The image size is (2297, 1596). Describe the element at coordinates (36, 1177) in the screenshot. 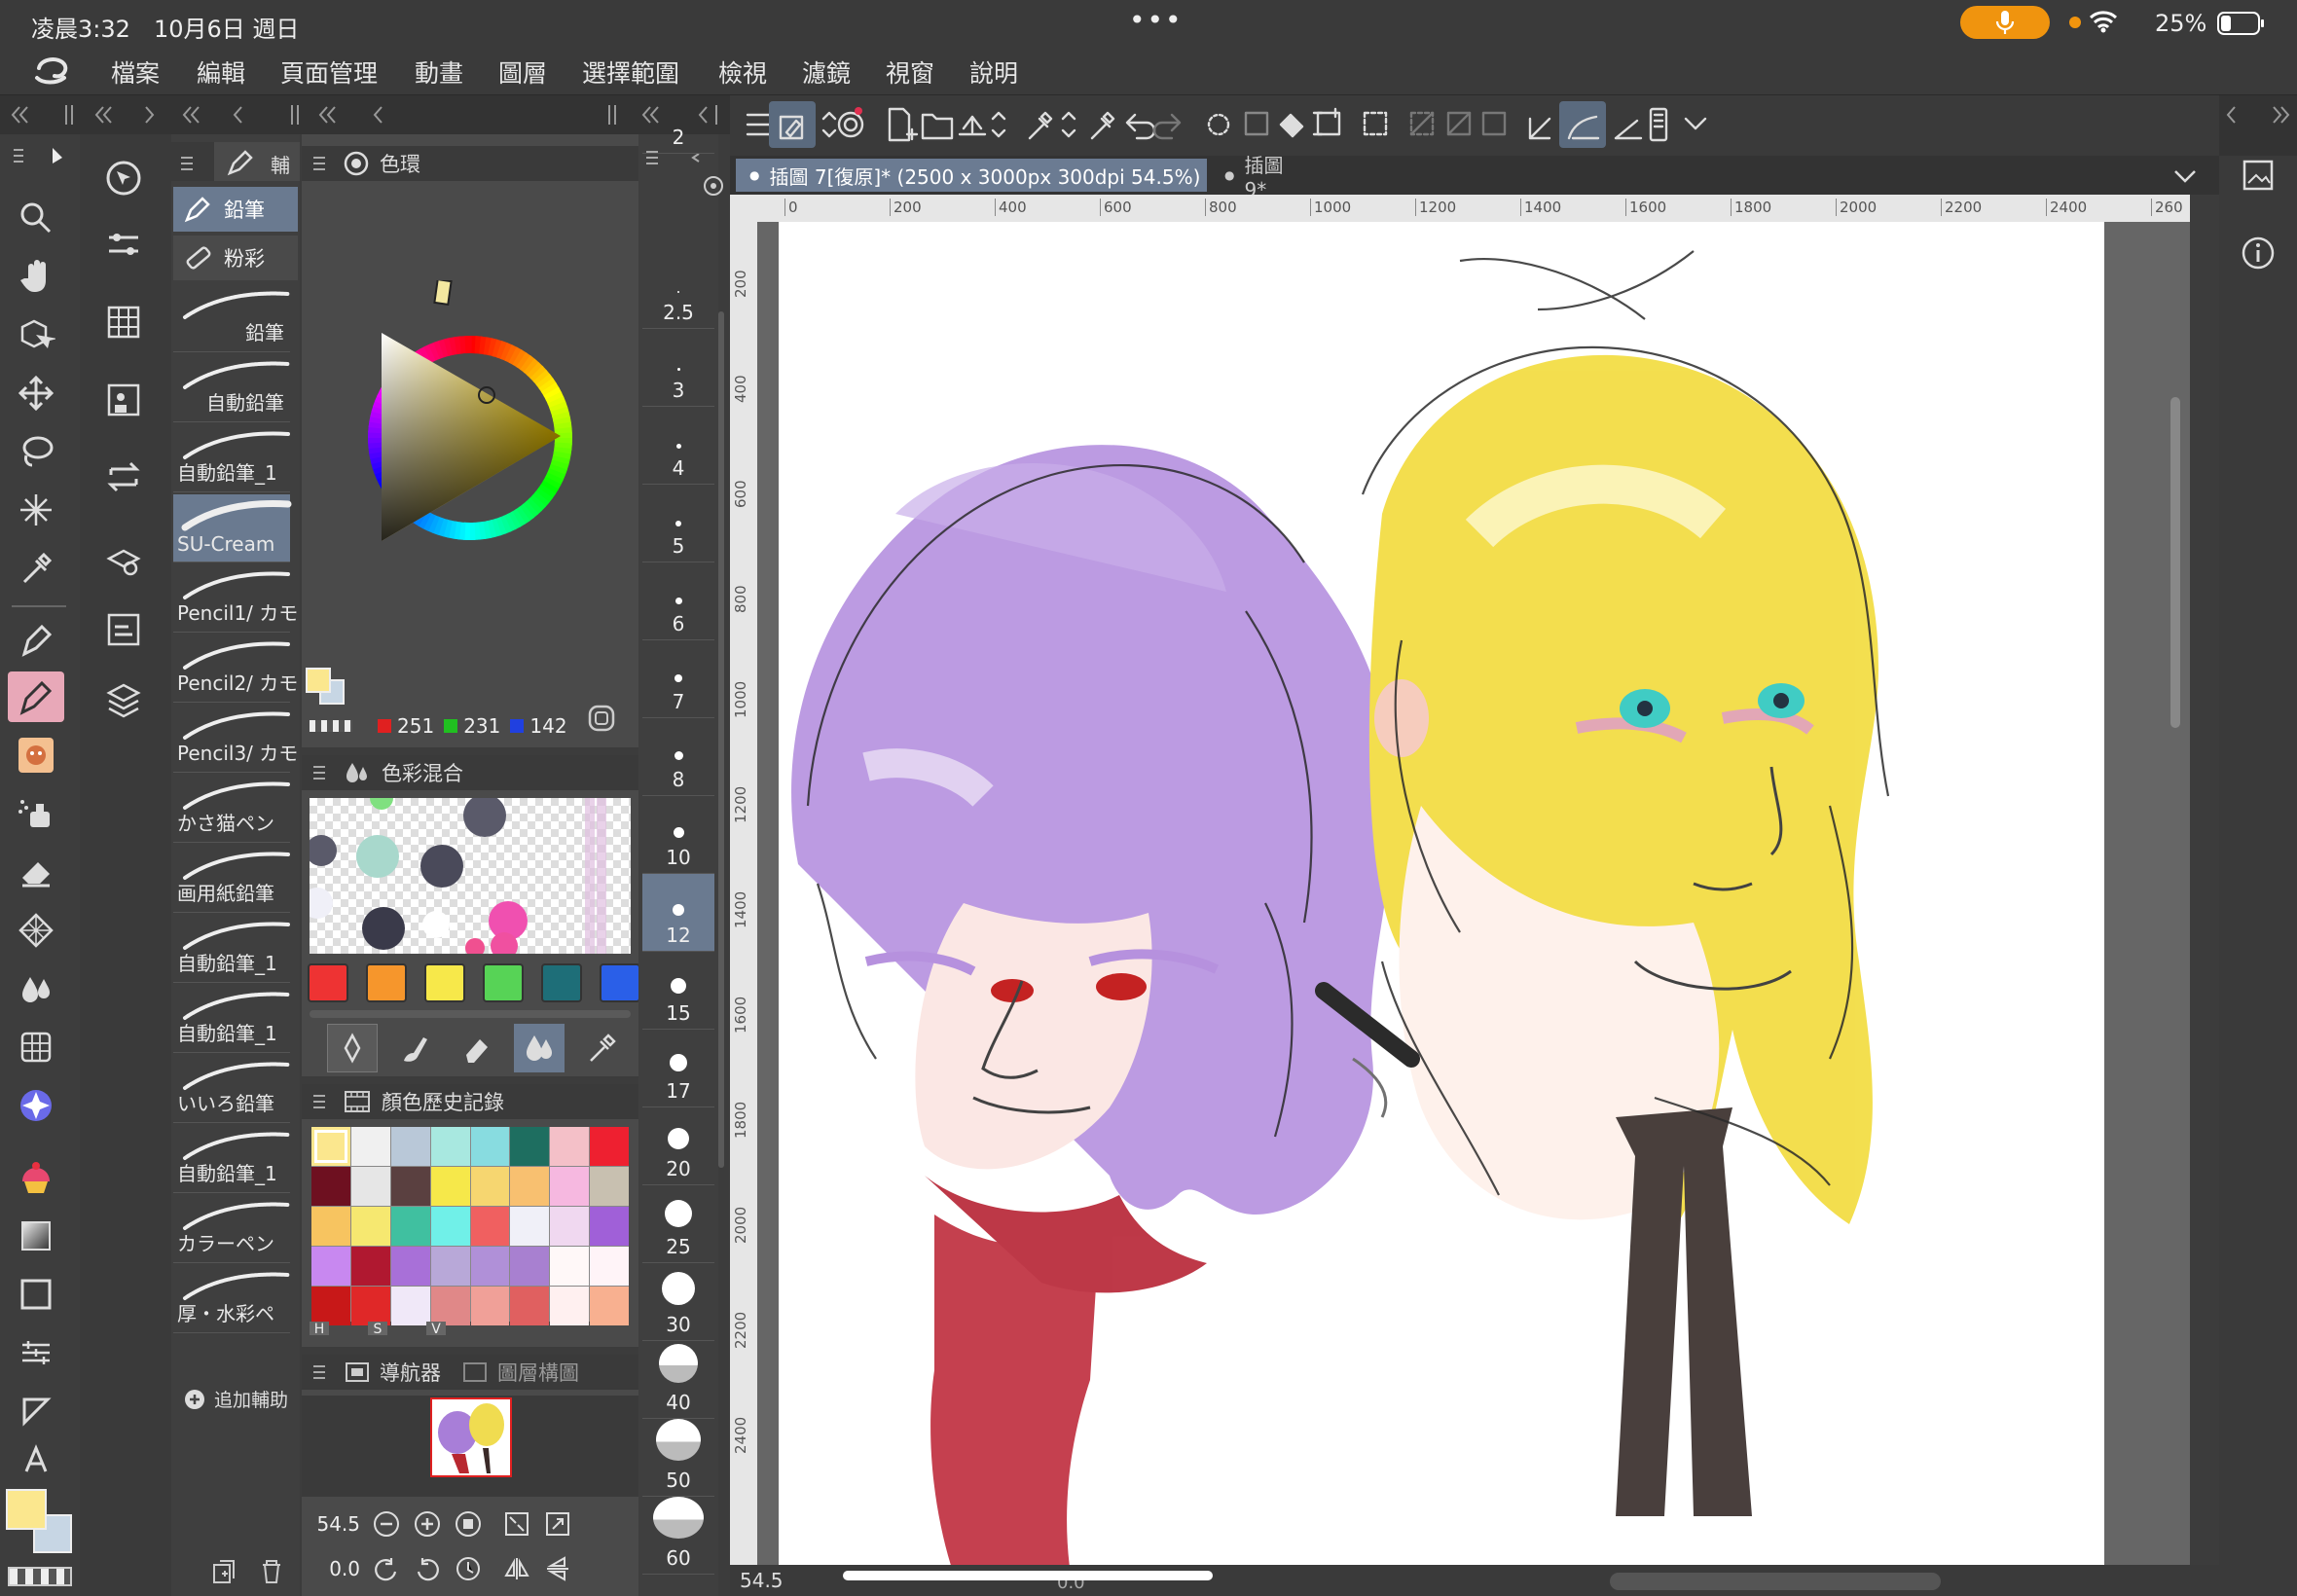

I see `cream-tool` at that location.